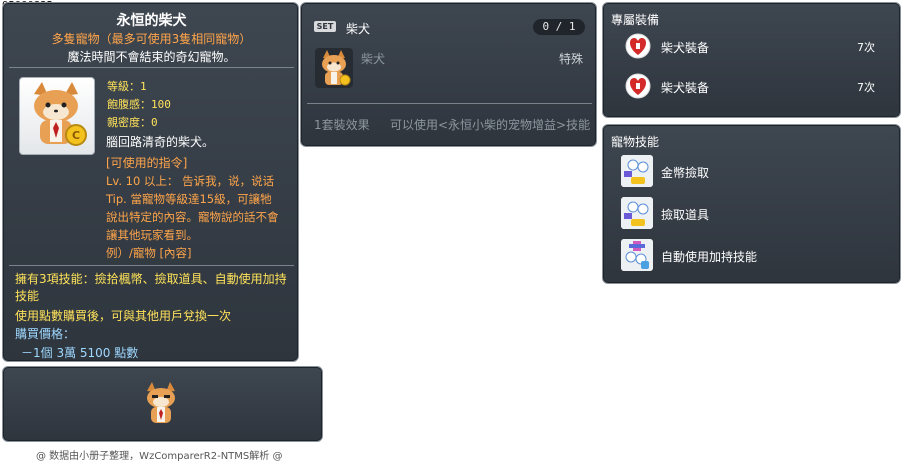 The width and height of the screenshot is (902, 462). Describe the element at coordinates (139, 104) in the screenshot. I see `pet-fullness: 飽腹感：100` at that location.